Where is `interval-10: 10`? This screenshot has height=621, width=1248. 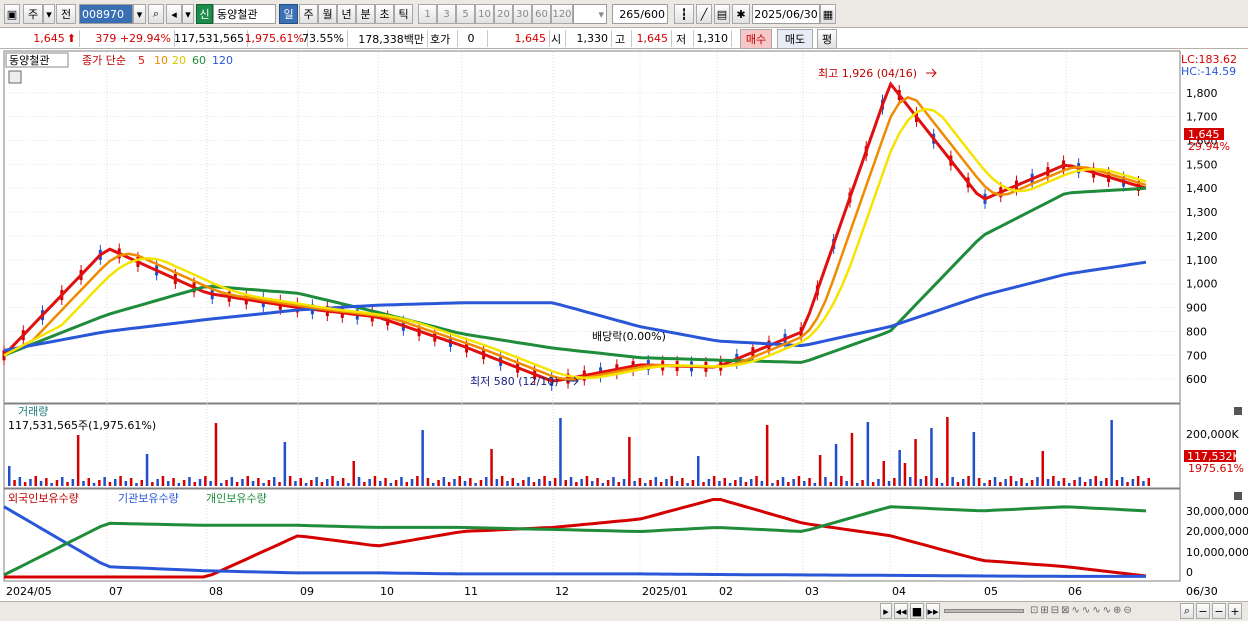
interval-10: 10 is located at coordinates (484, 14).